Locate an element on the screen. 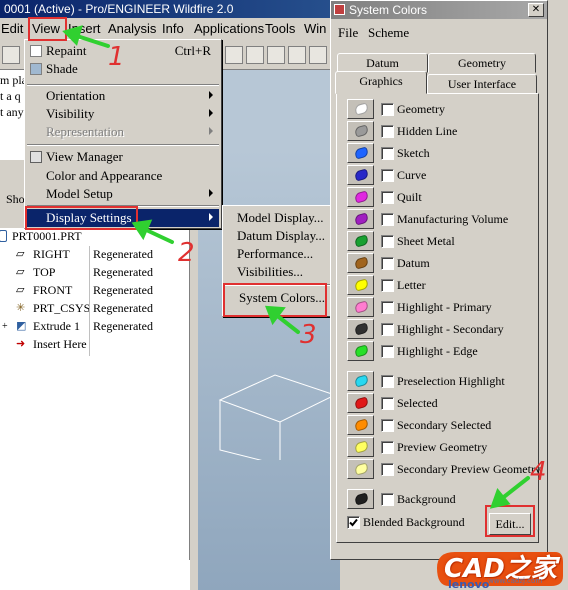 The height and width of the screenshot is (590, 568). tree-row: ➜ Insert Here is located at coordinates (95, 345).